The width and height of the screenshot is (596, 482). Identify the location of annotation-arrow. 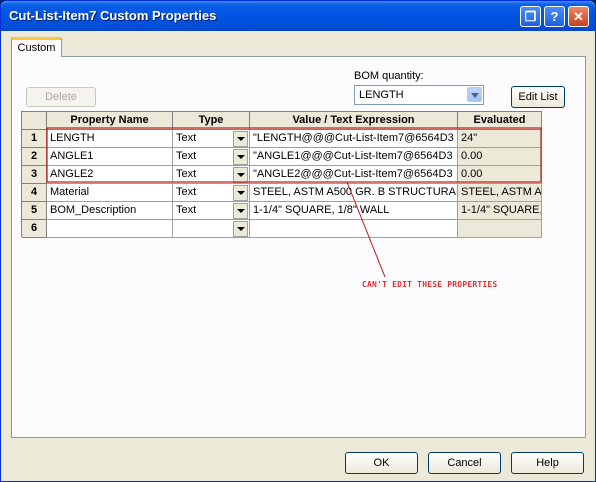
(366, 229).